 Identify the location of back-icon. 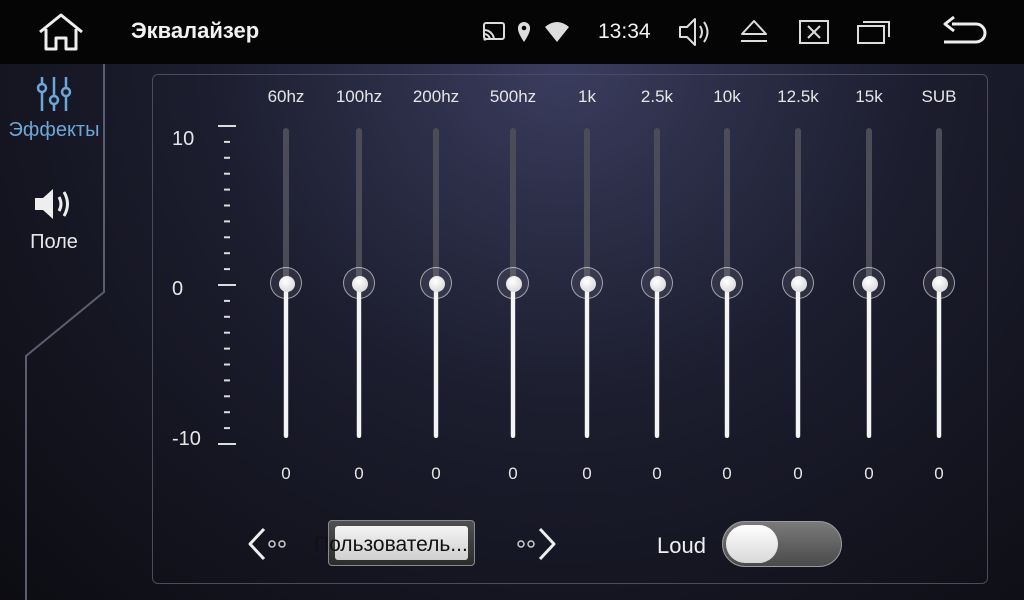
(964, 32).